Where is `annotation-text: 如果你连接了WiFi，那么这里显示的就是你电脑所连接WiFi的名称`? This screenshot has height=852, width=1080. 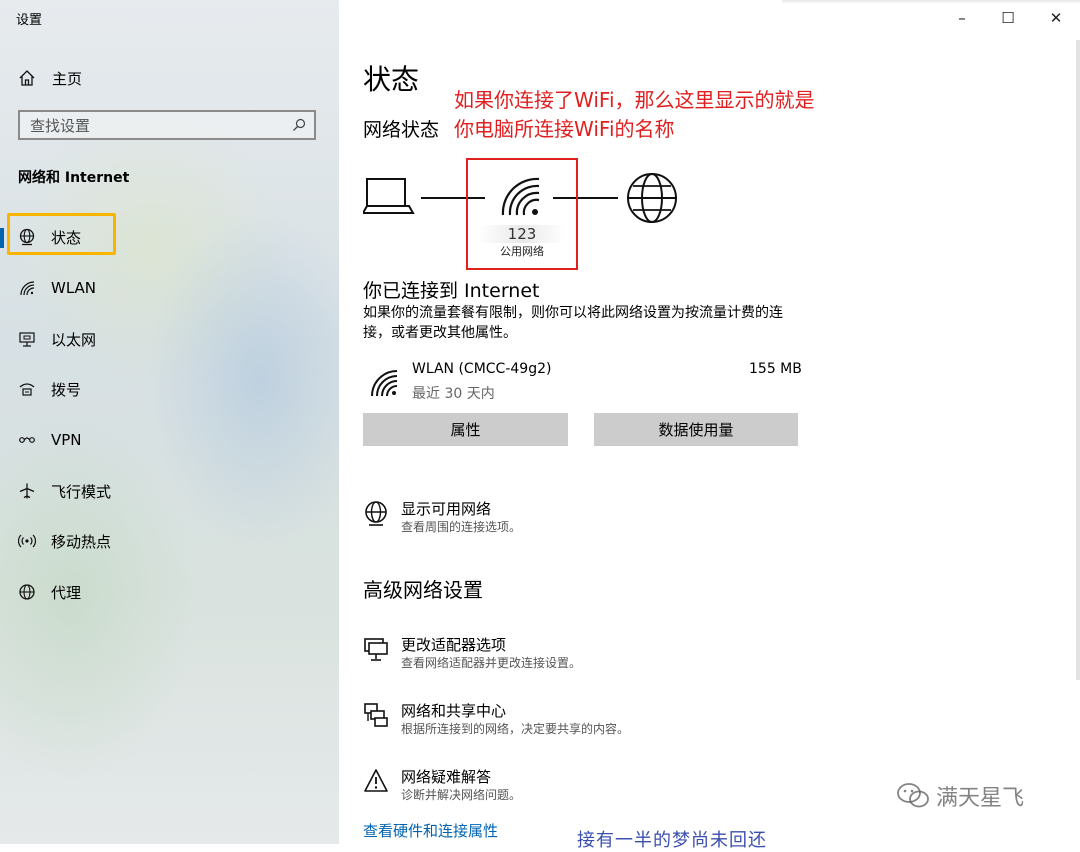 annotation-text: 如果你连接了WiFi，那么这里显示的就是你电脑所连接WiFi的名称 is located at coordinates (634, 114).